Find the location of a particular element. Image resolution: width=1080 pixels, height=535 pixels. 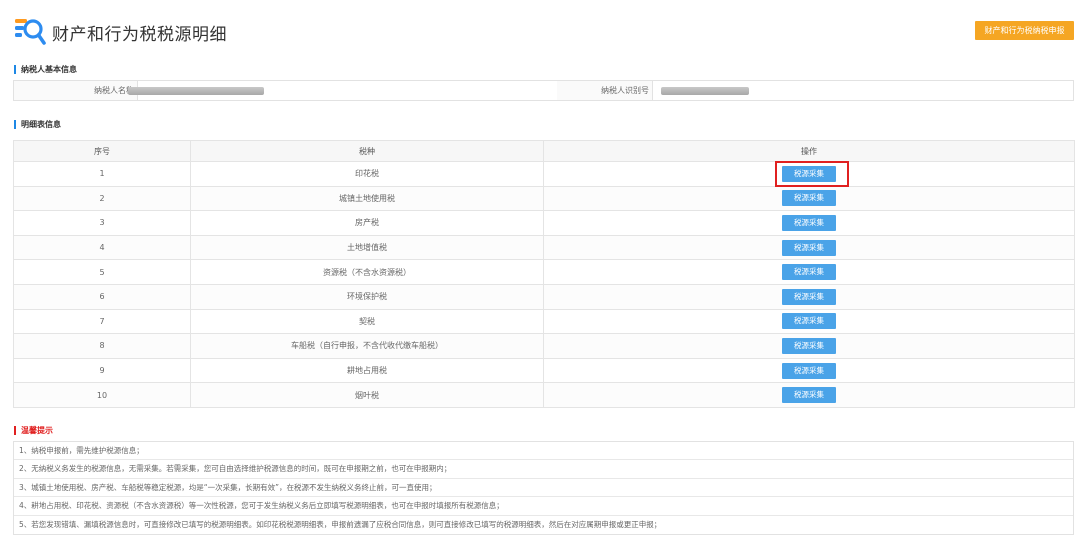

table-row: 10 烟叶税 税源采集 is located at coordinates (544, 395).